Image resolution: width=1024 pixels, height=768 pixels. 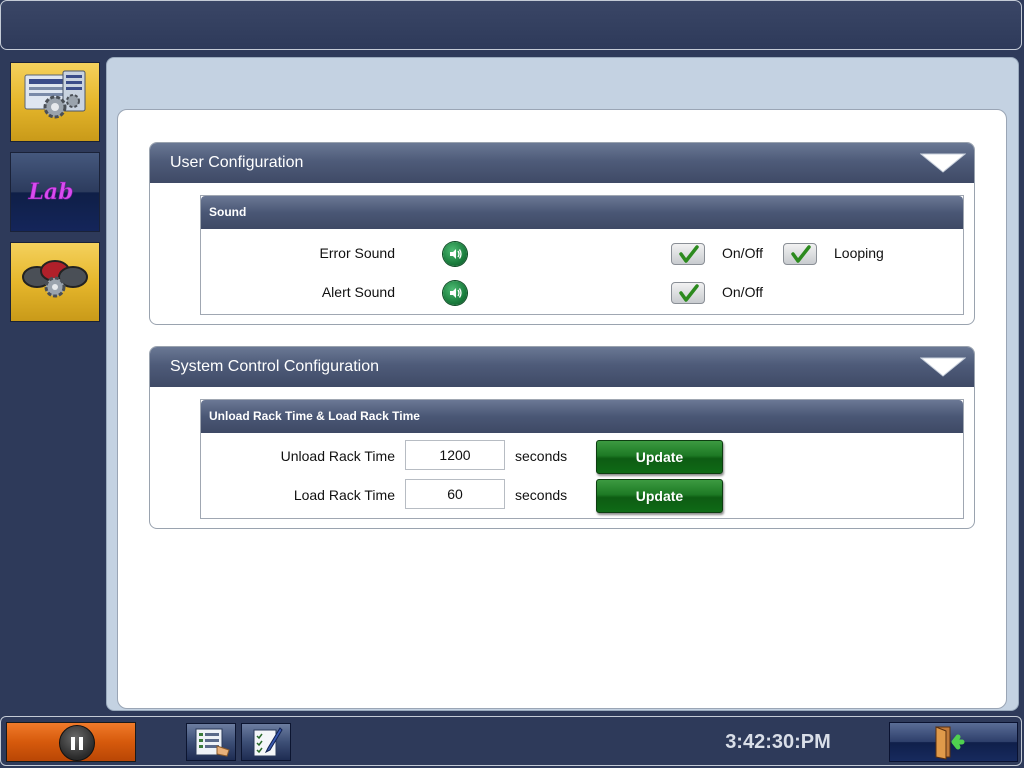 What do you see at coordinates (562, 163) in the screenshot?
I see `user-configuration-header: User Configuration` at bounding box center [562, 163].